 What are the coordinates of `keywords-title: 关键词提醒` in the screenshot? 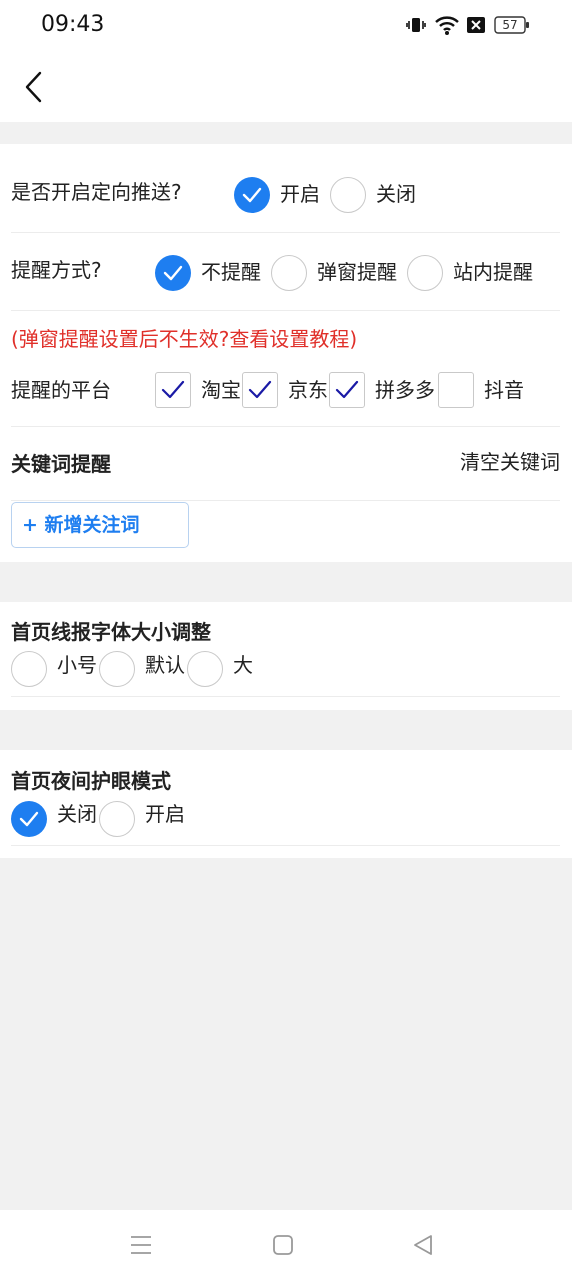 It's located at (61, 464).